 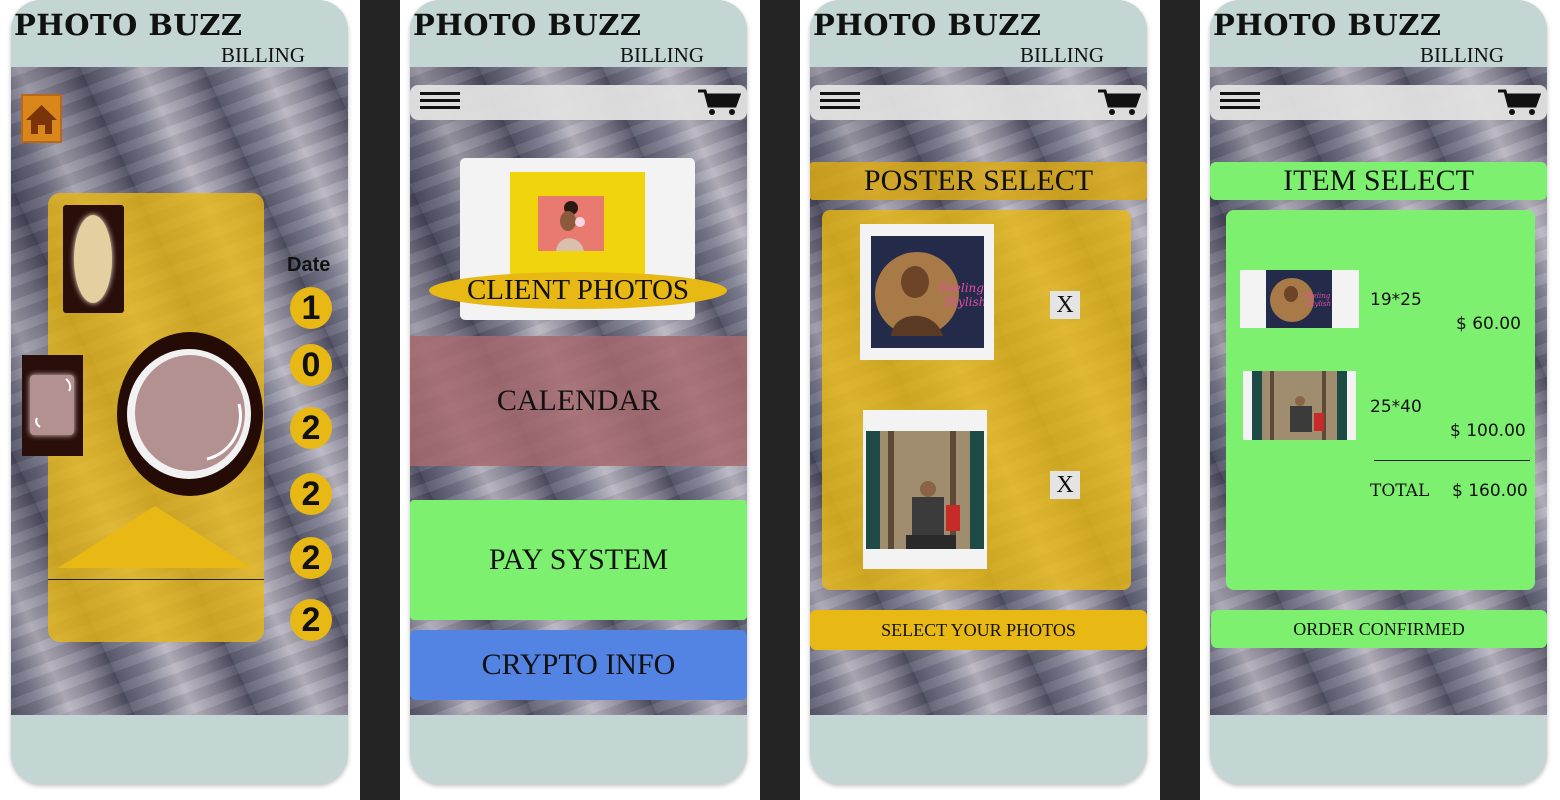 I want to click on item-size: 19*25, so click(x=1396, y=300).